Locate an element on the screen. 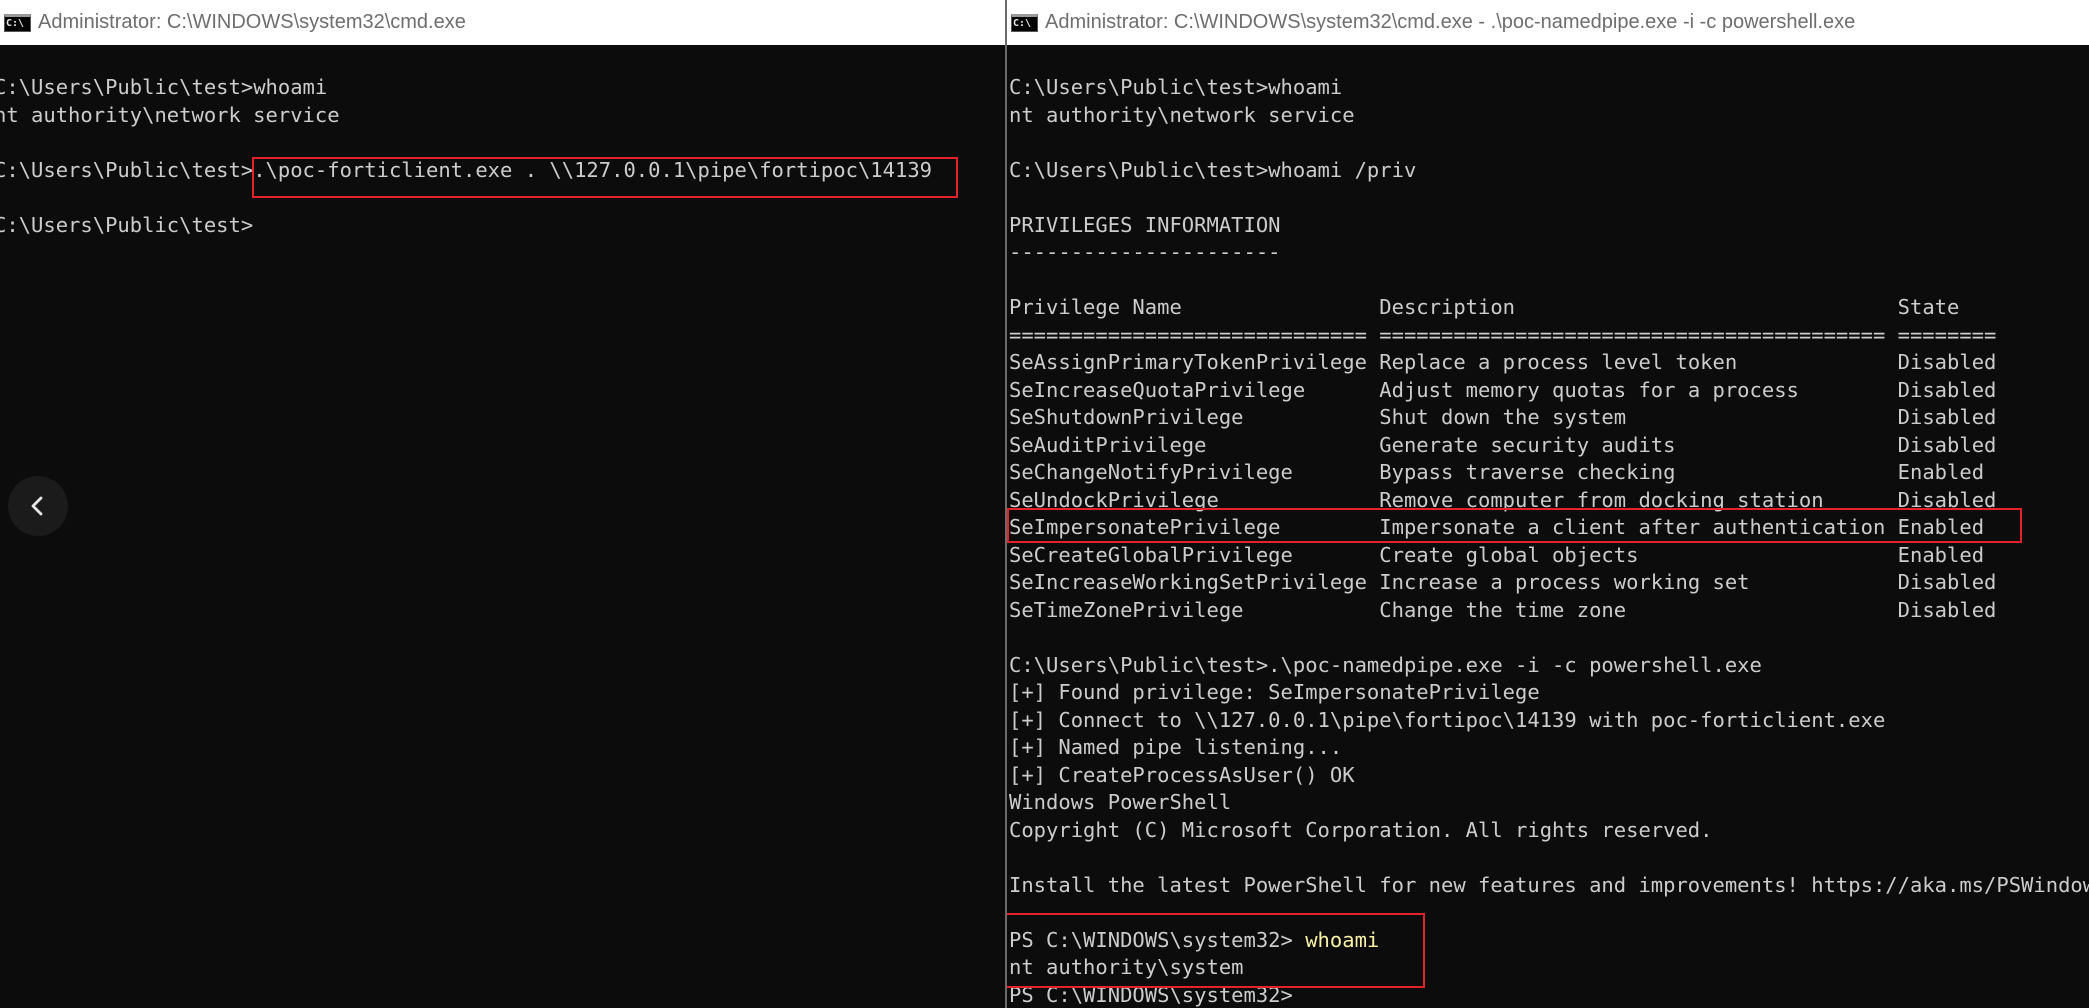  privilege-description: Shut down the system is located at coordinates (1638, 417).